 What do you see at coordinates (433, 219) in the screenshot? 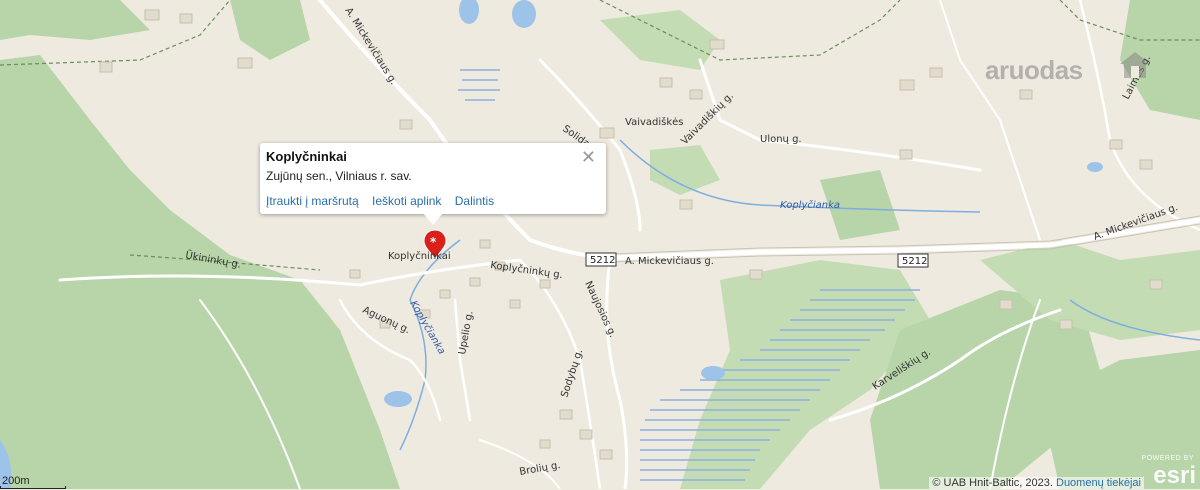
I see `popup-tail` at bounding box center [433, 219].